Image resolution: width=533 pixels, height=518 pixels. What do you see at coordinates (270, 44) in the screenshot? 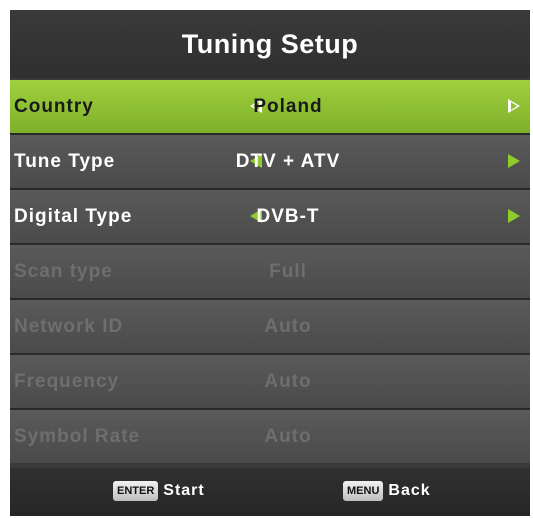
I see `menu-title: Tuning Setup` at bounding box center [270, 44].